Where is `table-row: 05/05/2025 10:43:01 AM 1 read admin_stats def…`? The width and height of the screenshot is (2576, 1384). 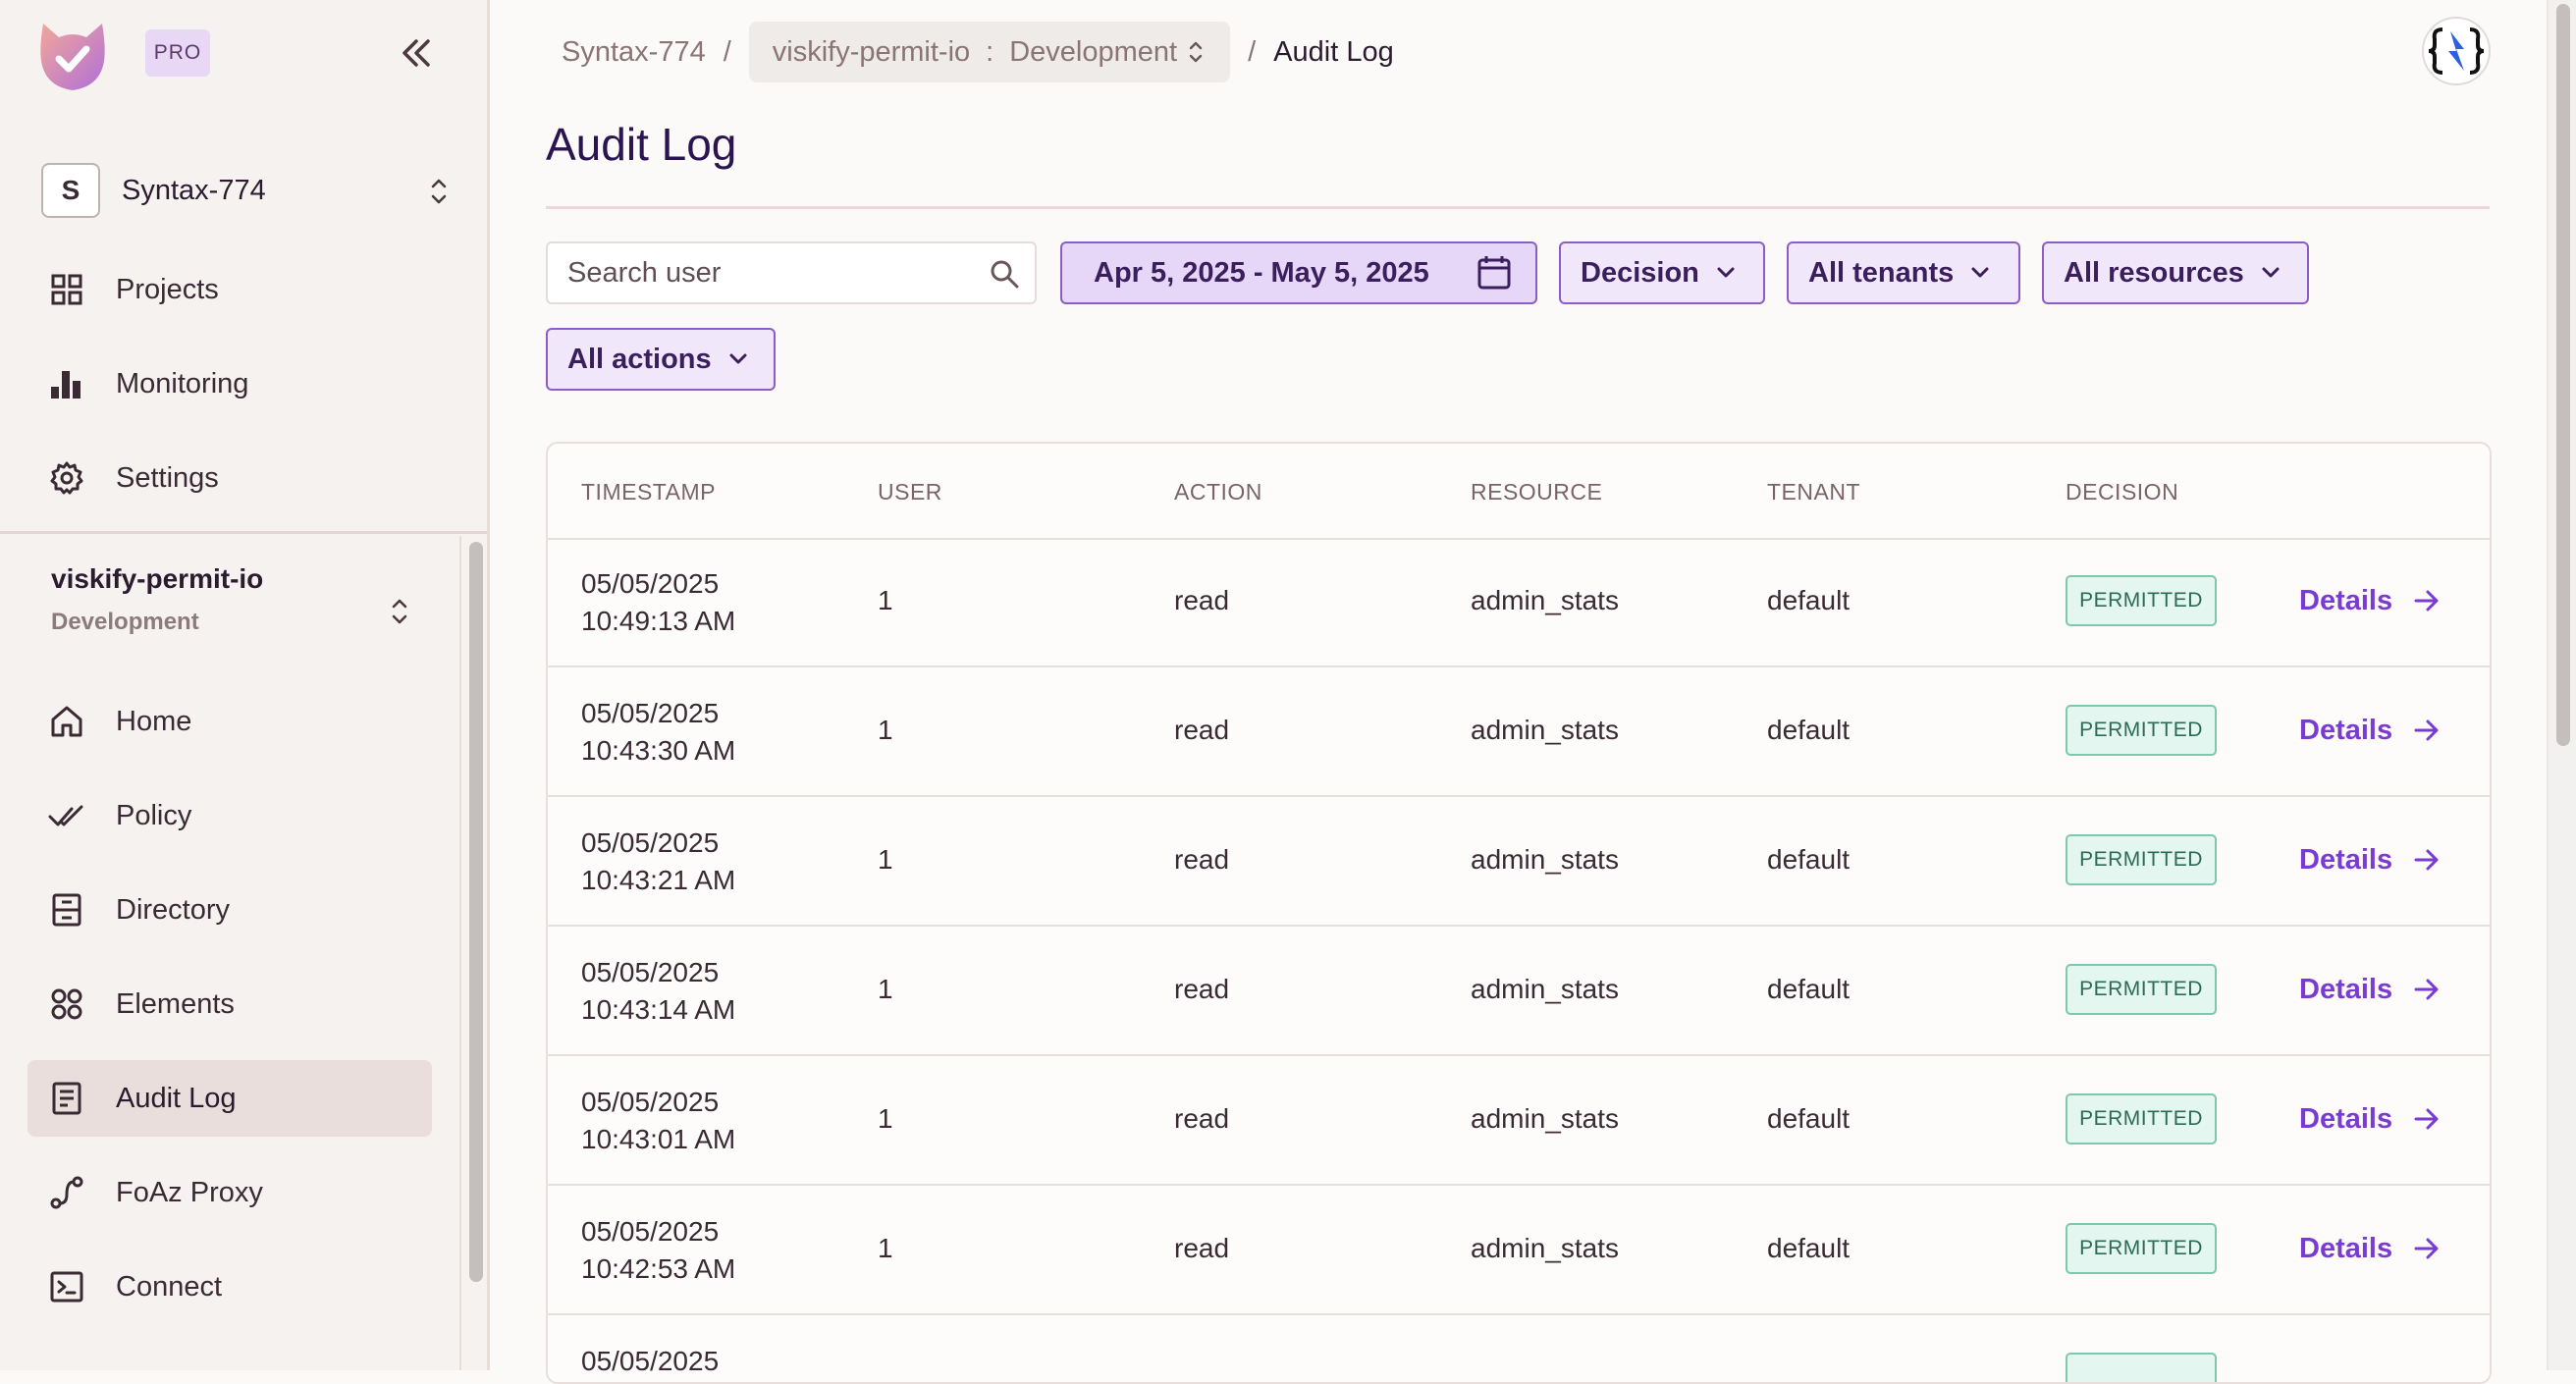 table-row: 05/05/2025 10:43:01 AM 1 read admin_stats def… is located at coordinates (1519, 1121).